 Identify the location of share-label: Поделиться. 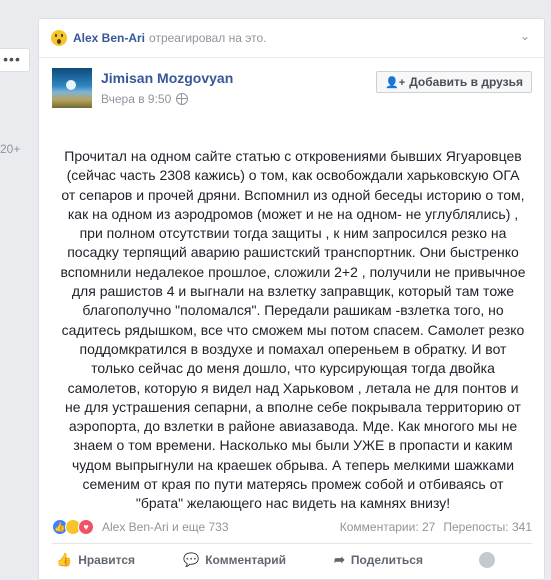
(387, 560).